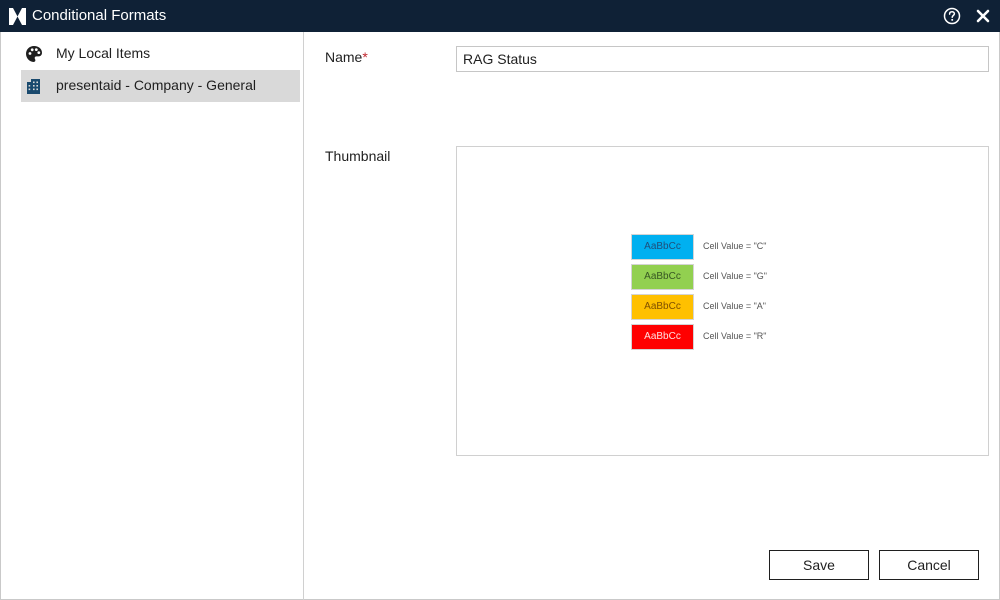  What do you see at coordinates (929, 565) in the screenshot?
I see `cancel-button: Cancel` at bounding box center [929, 565].